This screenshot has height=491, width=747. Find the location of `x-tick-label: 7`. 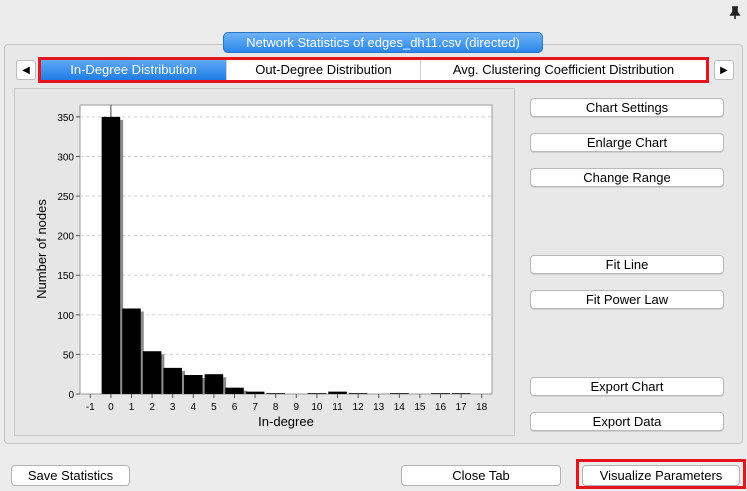

x-tick-label: 7 is located at coordinates (255, 407).